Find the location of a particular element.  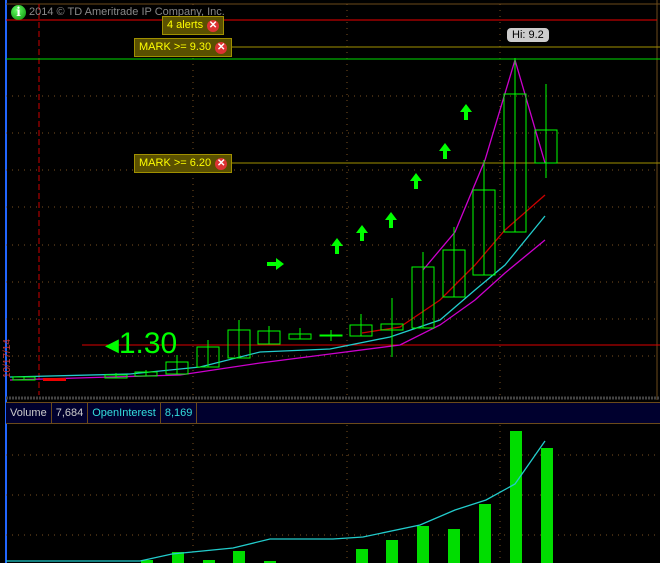

candle-body is located at coordinates (331, 335).